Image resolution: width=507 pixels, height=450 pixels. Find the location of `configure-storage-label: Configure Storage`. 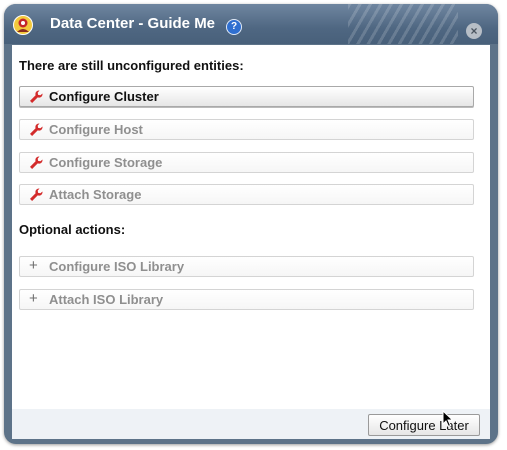

configure-storage-label: Configure Storage is located at coordinates (106, 162).